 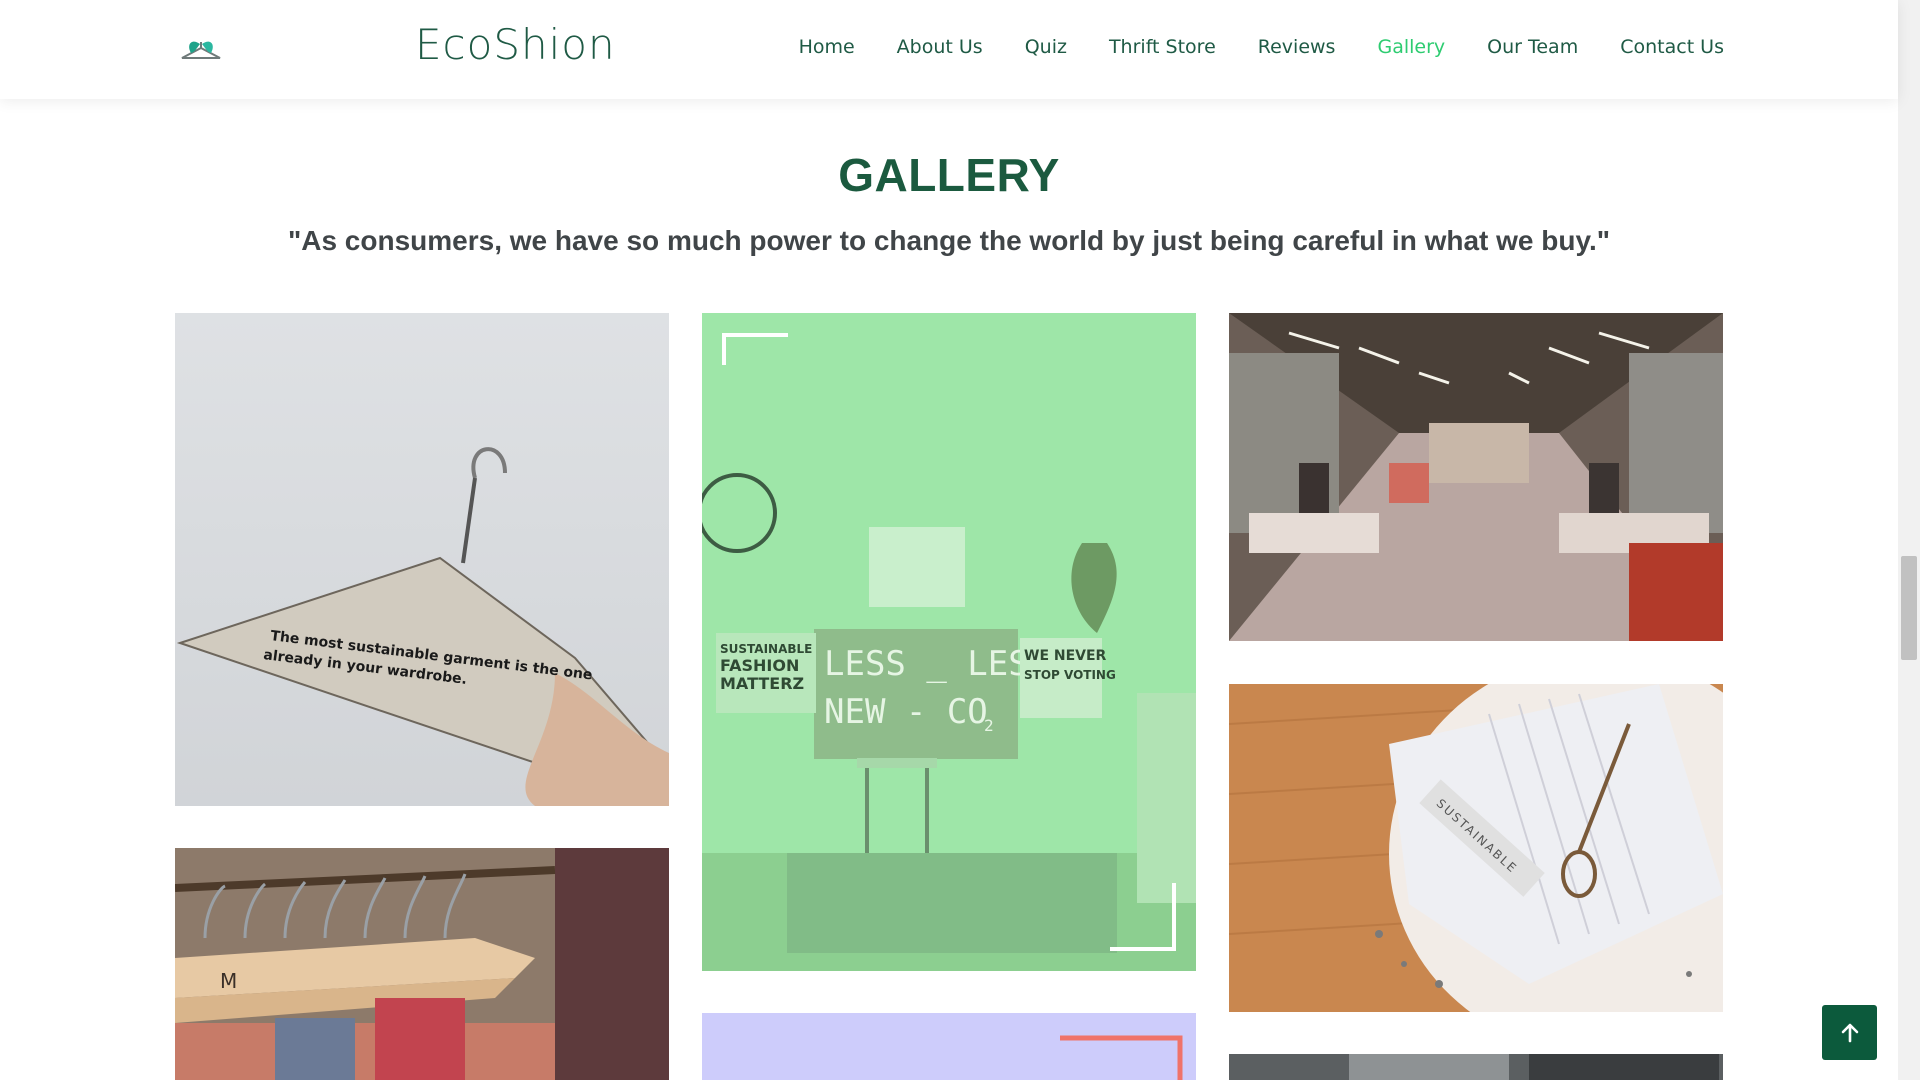 I want to click on gallery-image-street, so click(x=1476, y=1067).